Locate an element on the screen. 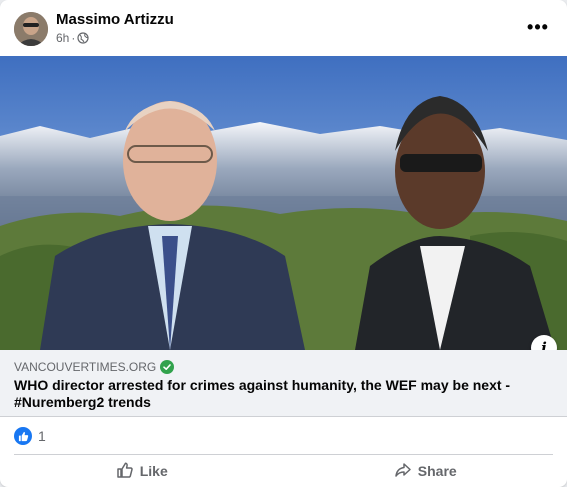 This screenshot has width=567, height=487. link-domain: VANCOUVERTIMES.ORG is located at coordinates (85, 367).